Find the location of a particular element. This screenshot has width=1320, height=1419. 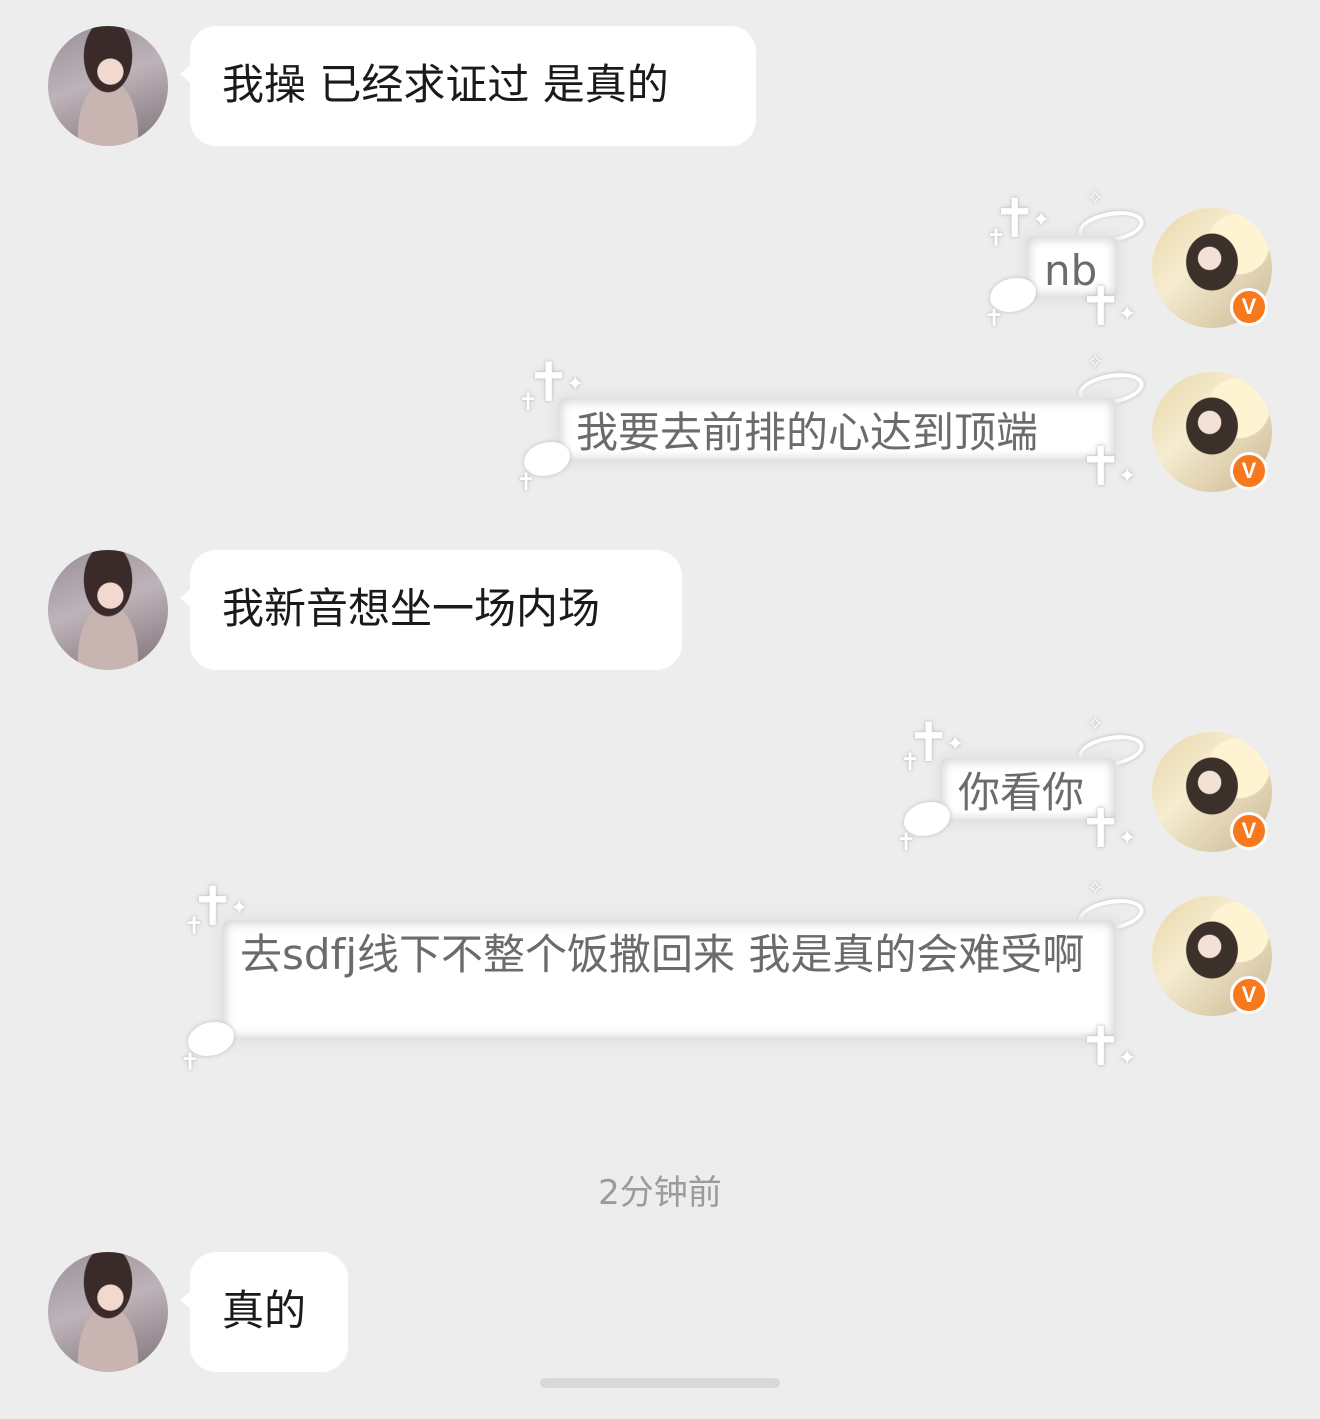

message-text: 我要去前排的心达到顶端 is located at coordinates (807, 432).